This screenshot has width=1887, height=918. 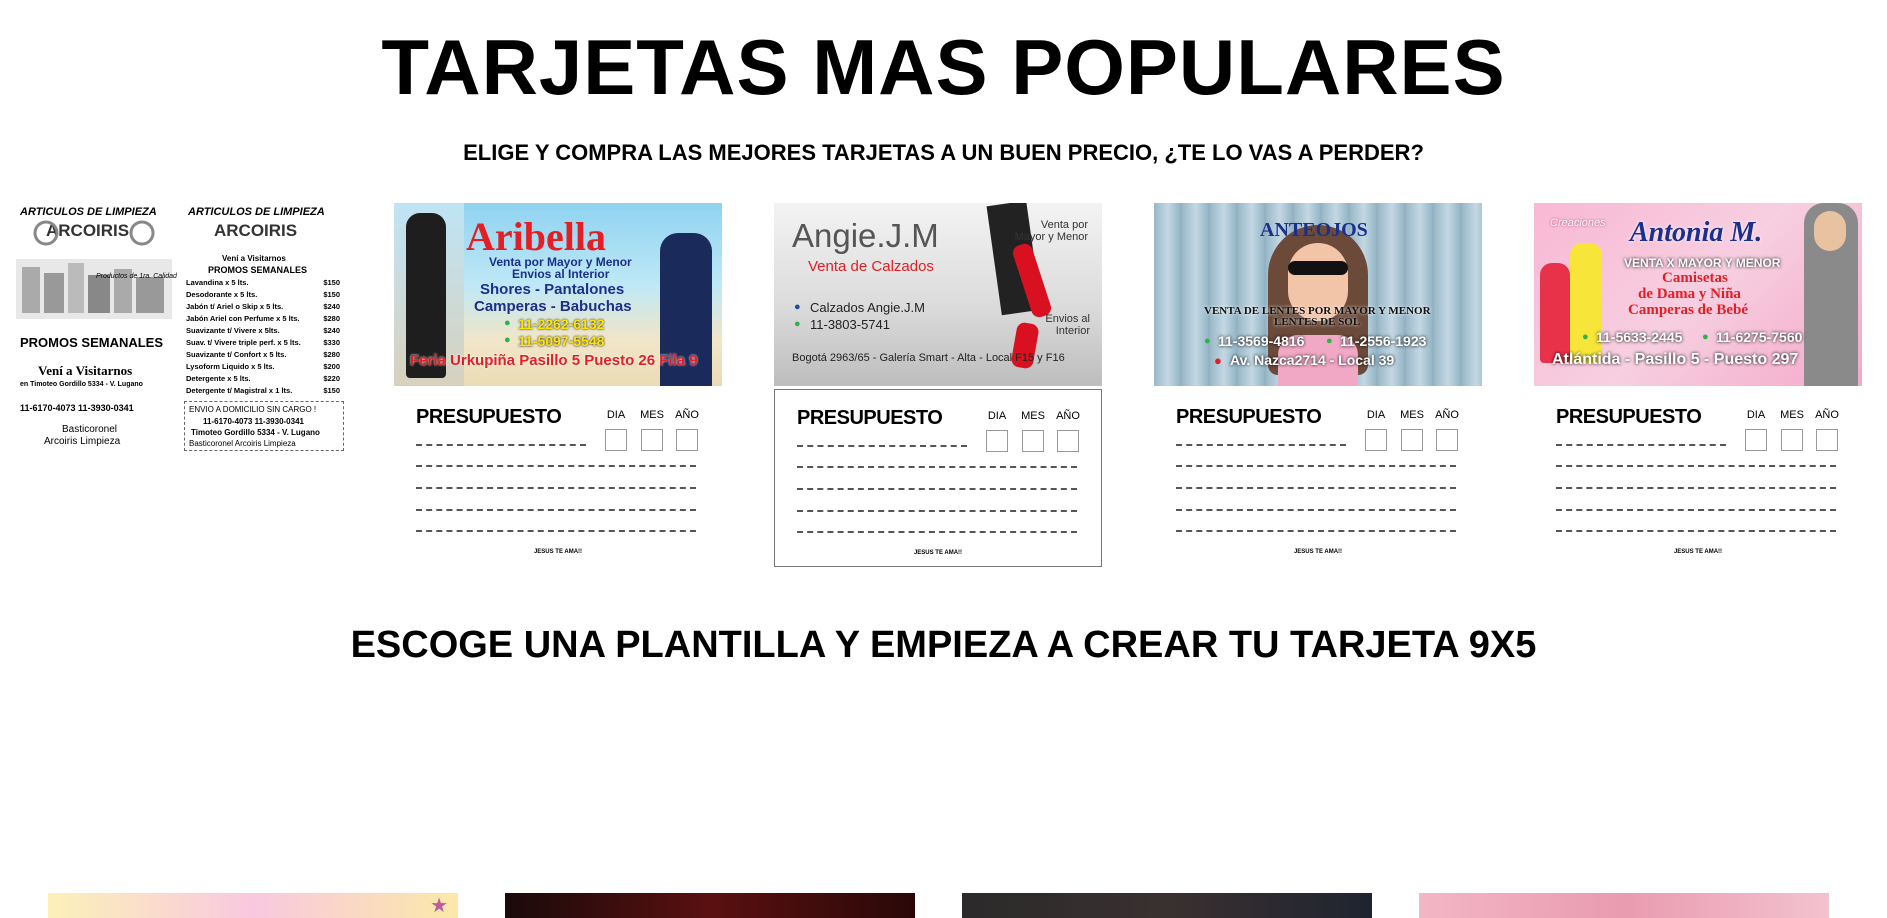 What do you see at coordinates (561, 324) in the screenshot?
I see `aribella-phone1: 11-2262-6132` at bounding box center [561, 324].